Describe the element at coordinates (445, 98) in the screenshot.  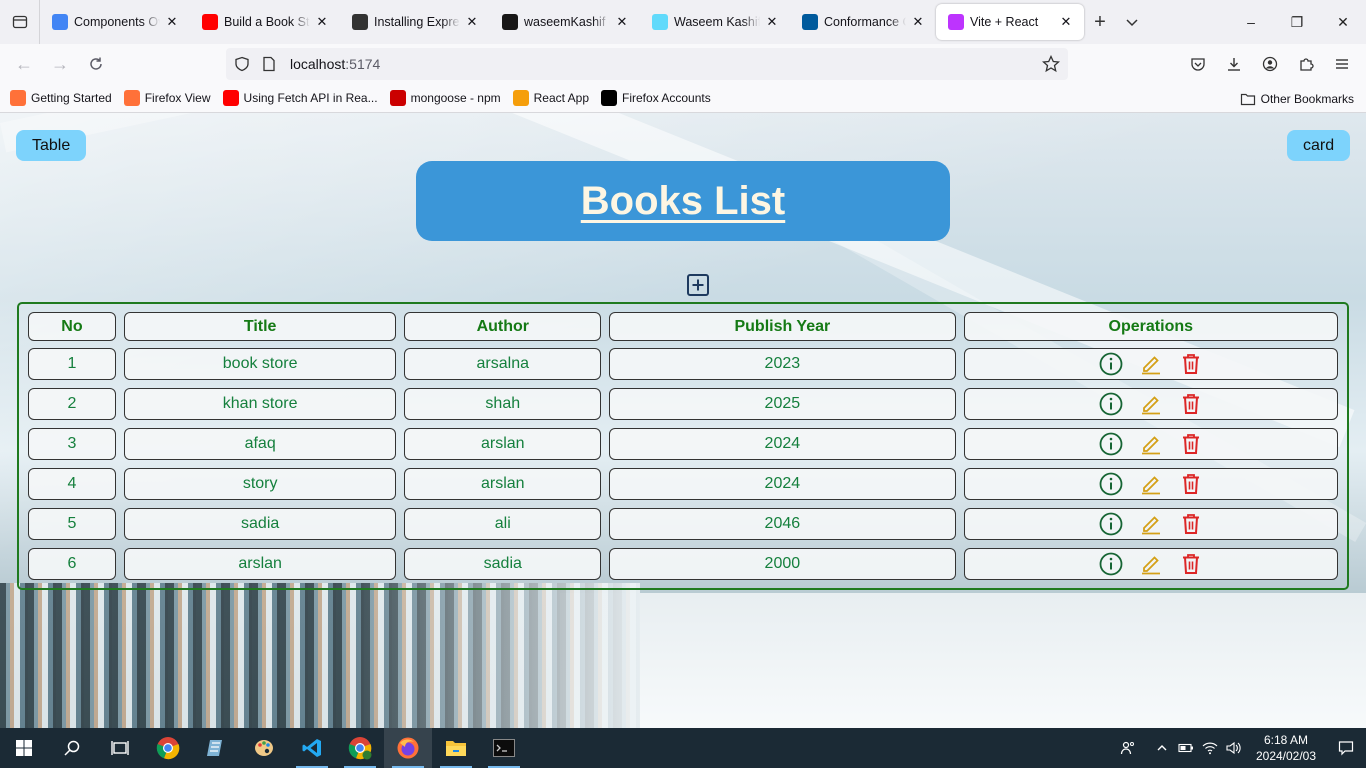
I see `bookmark-item: mongoose - npm` at that location.